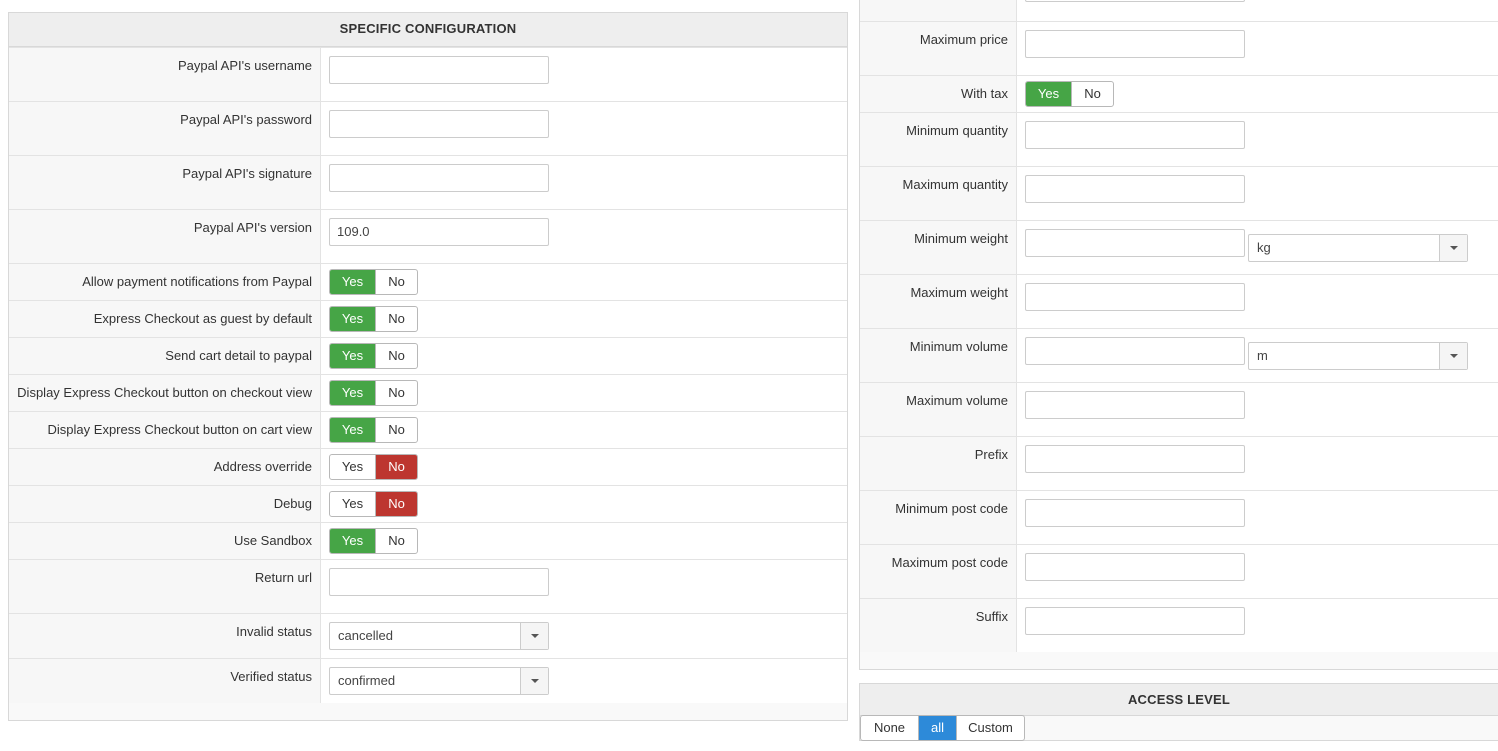  What do you see at coordinates (1048, 94) in the screenshot?
I see `with-tax-yes-button: Yes` at bounding box center [1048, 94].